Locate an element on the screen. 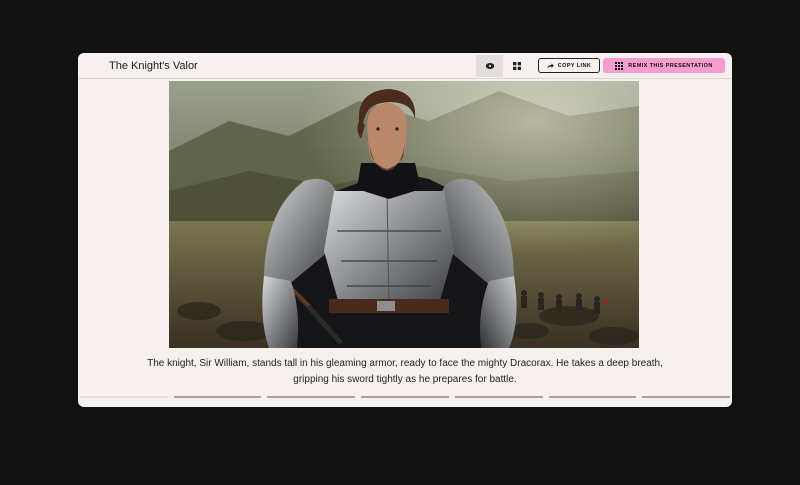 Image resolution: width=800 pixels, height=485 pixels. view-grid-button is located at coordinates (516, 66).